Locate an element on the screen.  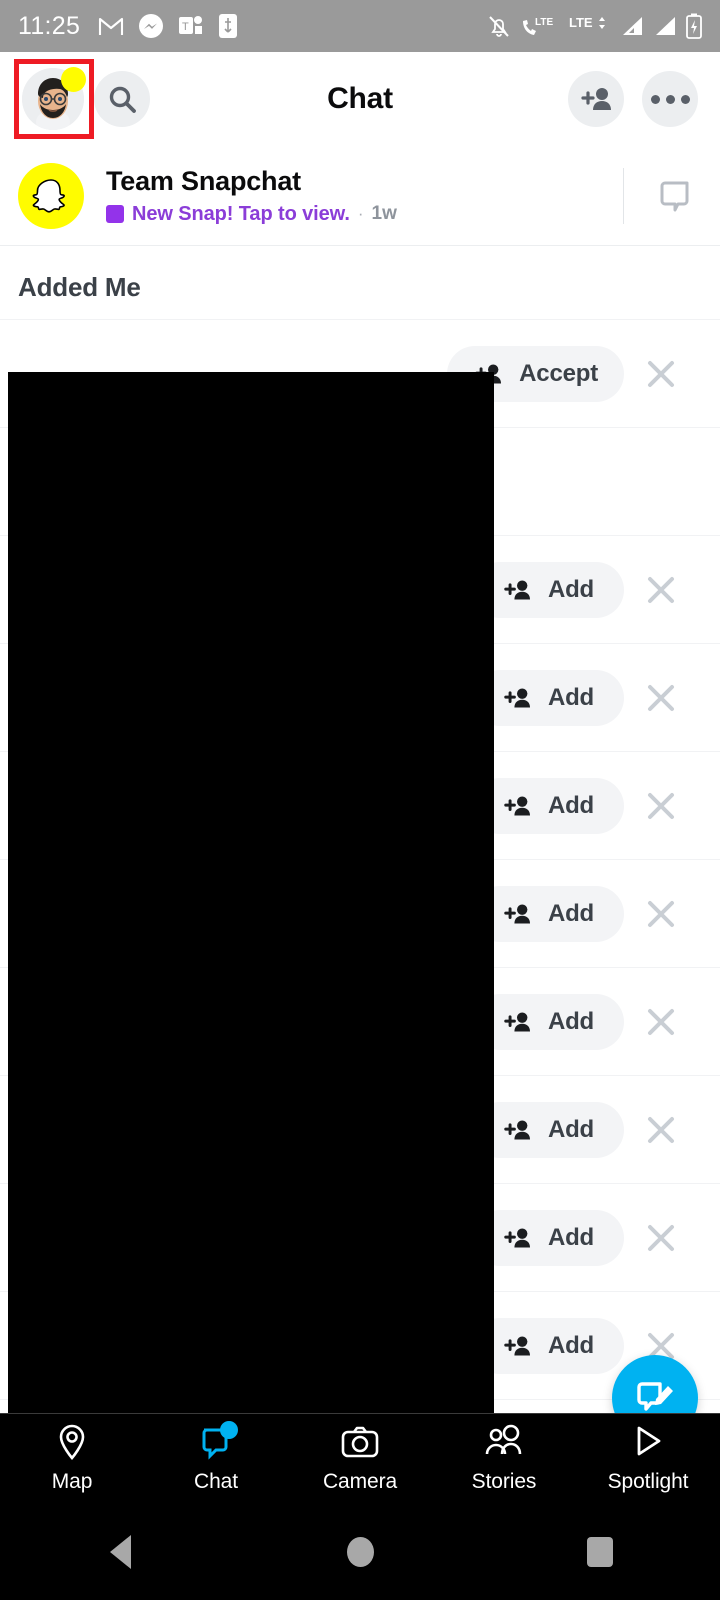
svg-text: T is located at coordinates (185, 27).